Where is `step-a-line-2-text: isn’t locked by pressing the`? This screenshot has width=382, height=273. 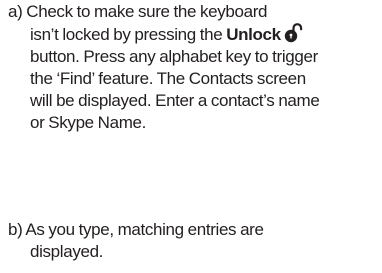 step-a-line-2-text: isn’t locked by pressing the is located at coordinates (128, 34).